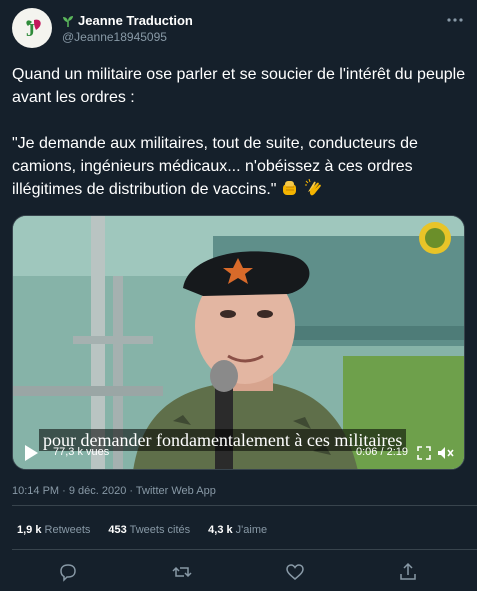  Describe the element at coordinates (251, 530) in the screenshot. I see `likes-label: J'aime` at that location.